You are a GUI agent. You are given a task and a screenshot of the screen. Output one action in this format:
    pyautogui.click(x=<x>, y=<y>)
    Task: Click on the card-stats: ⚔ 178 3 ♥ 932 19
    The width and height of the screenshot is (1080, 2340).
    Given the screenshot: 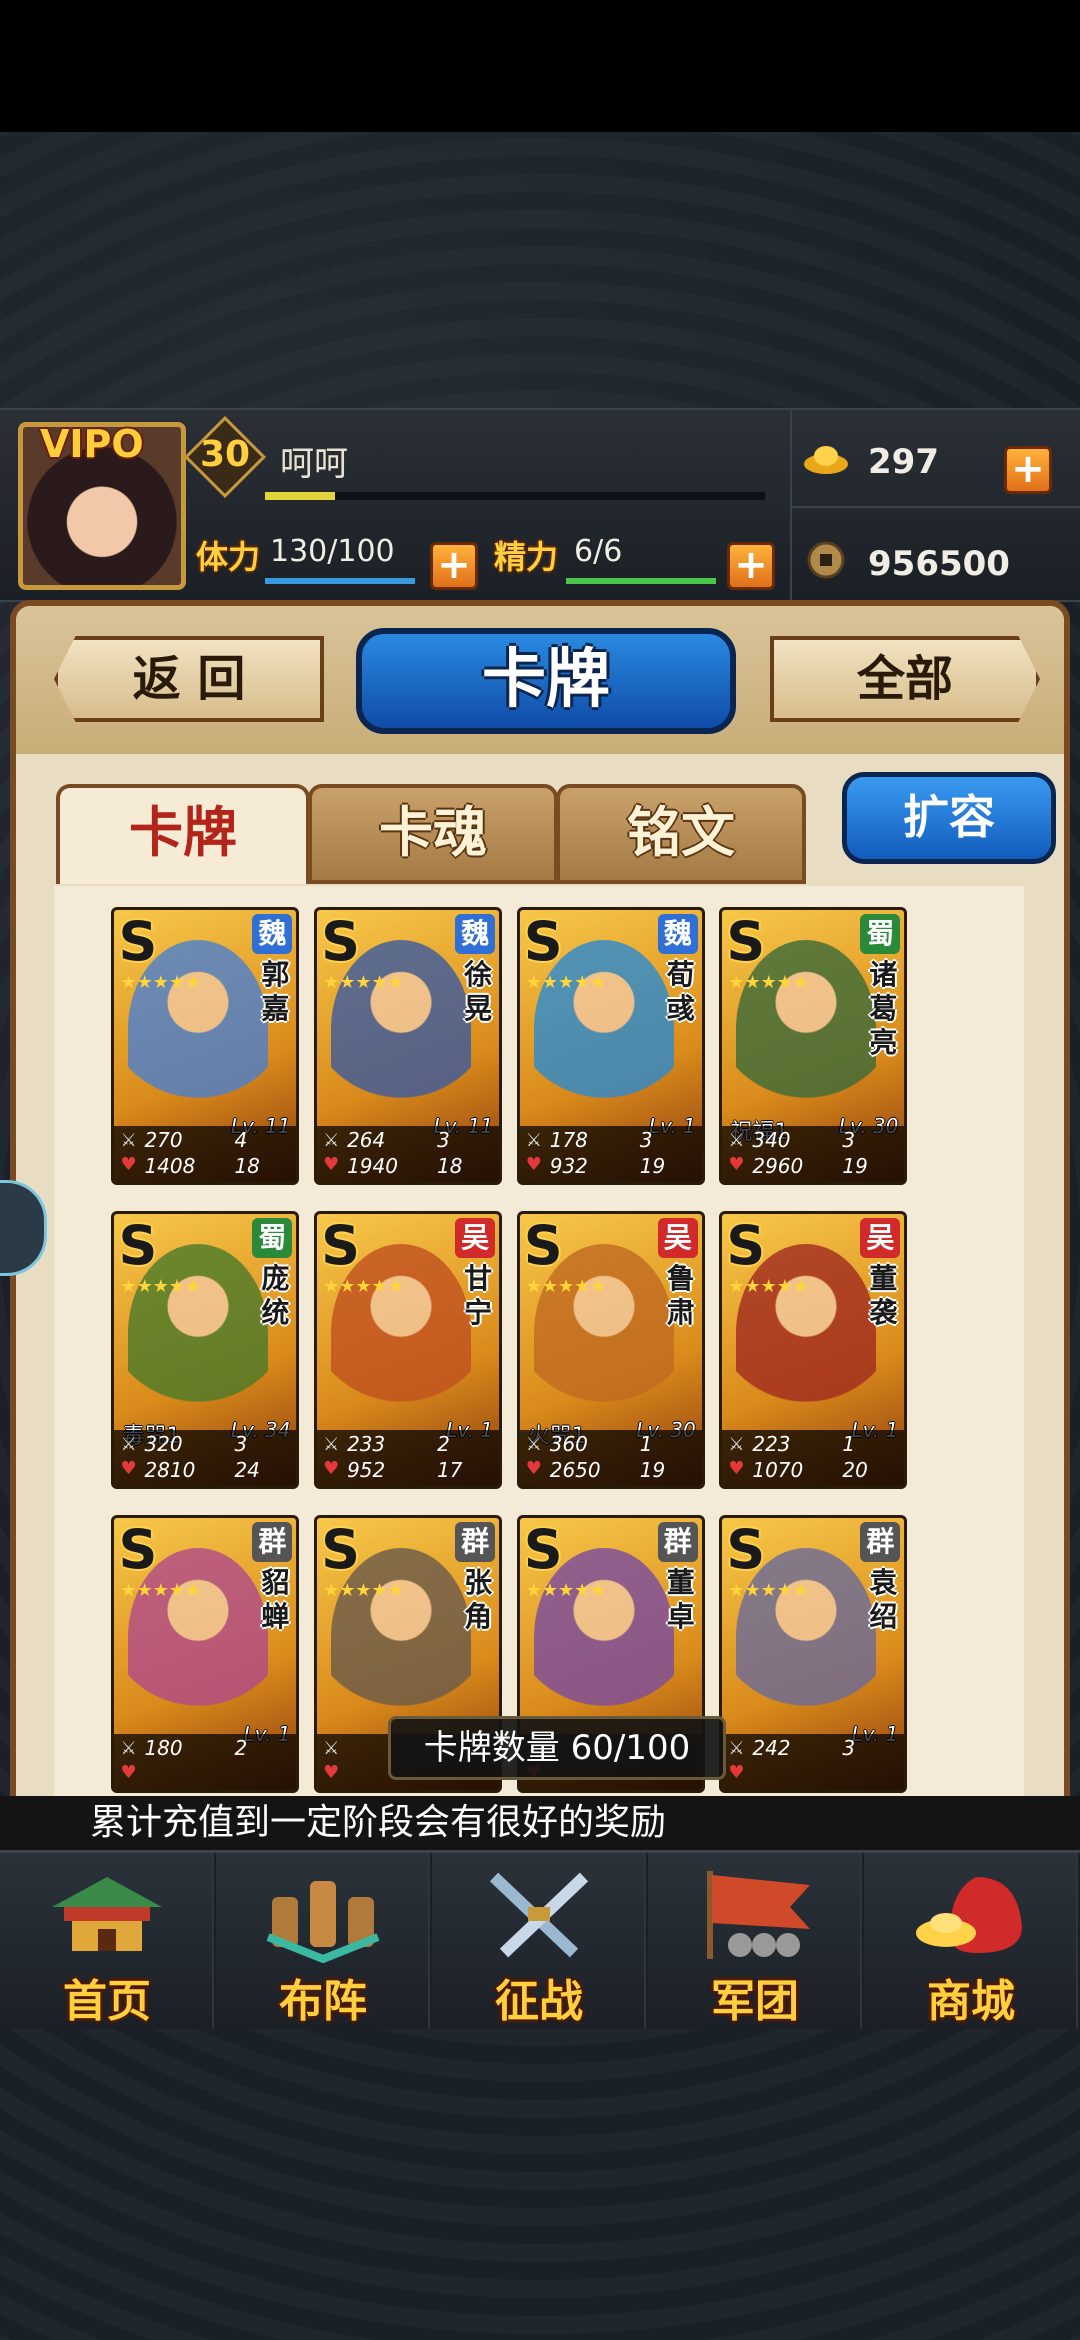 What is the action you would take?
    pyautogui.click(x=610, y=1153)
    